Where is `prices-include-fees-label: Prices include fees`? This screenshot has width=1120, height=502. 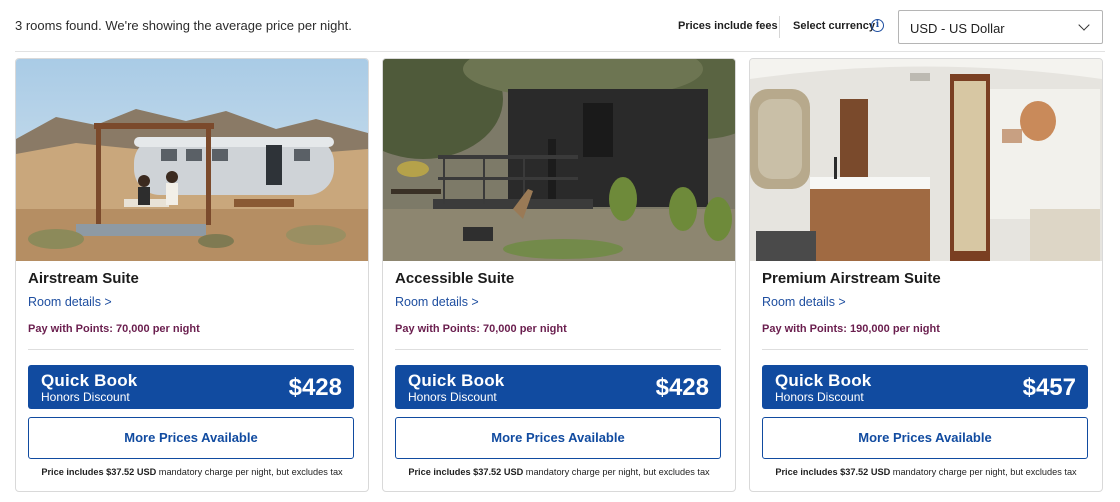 prices-include-fees-label: Prices include fees is located at coordinates (728, 26).